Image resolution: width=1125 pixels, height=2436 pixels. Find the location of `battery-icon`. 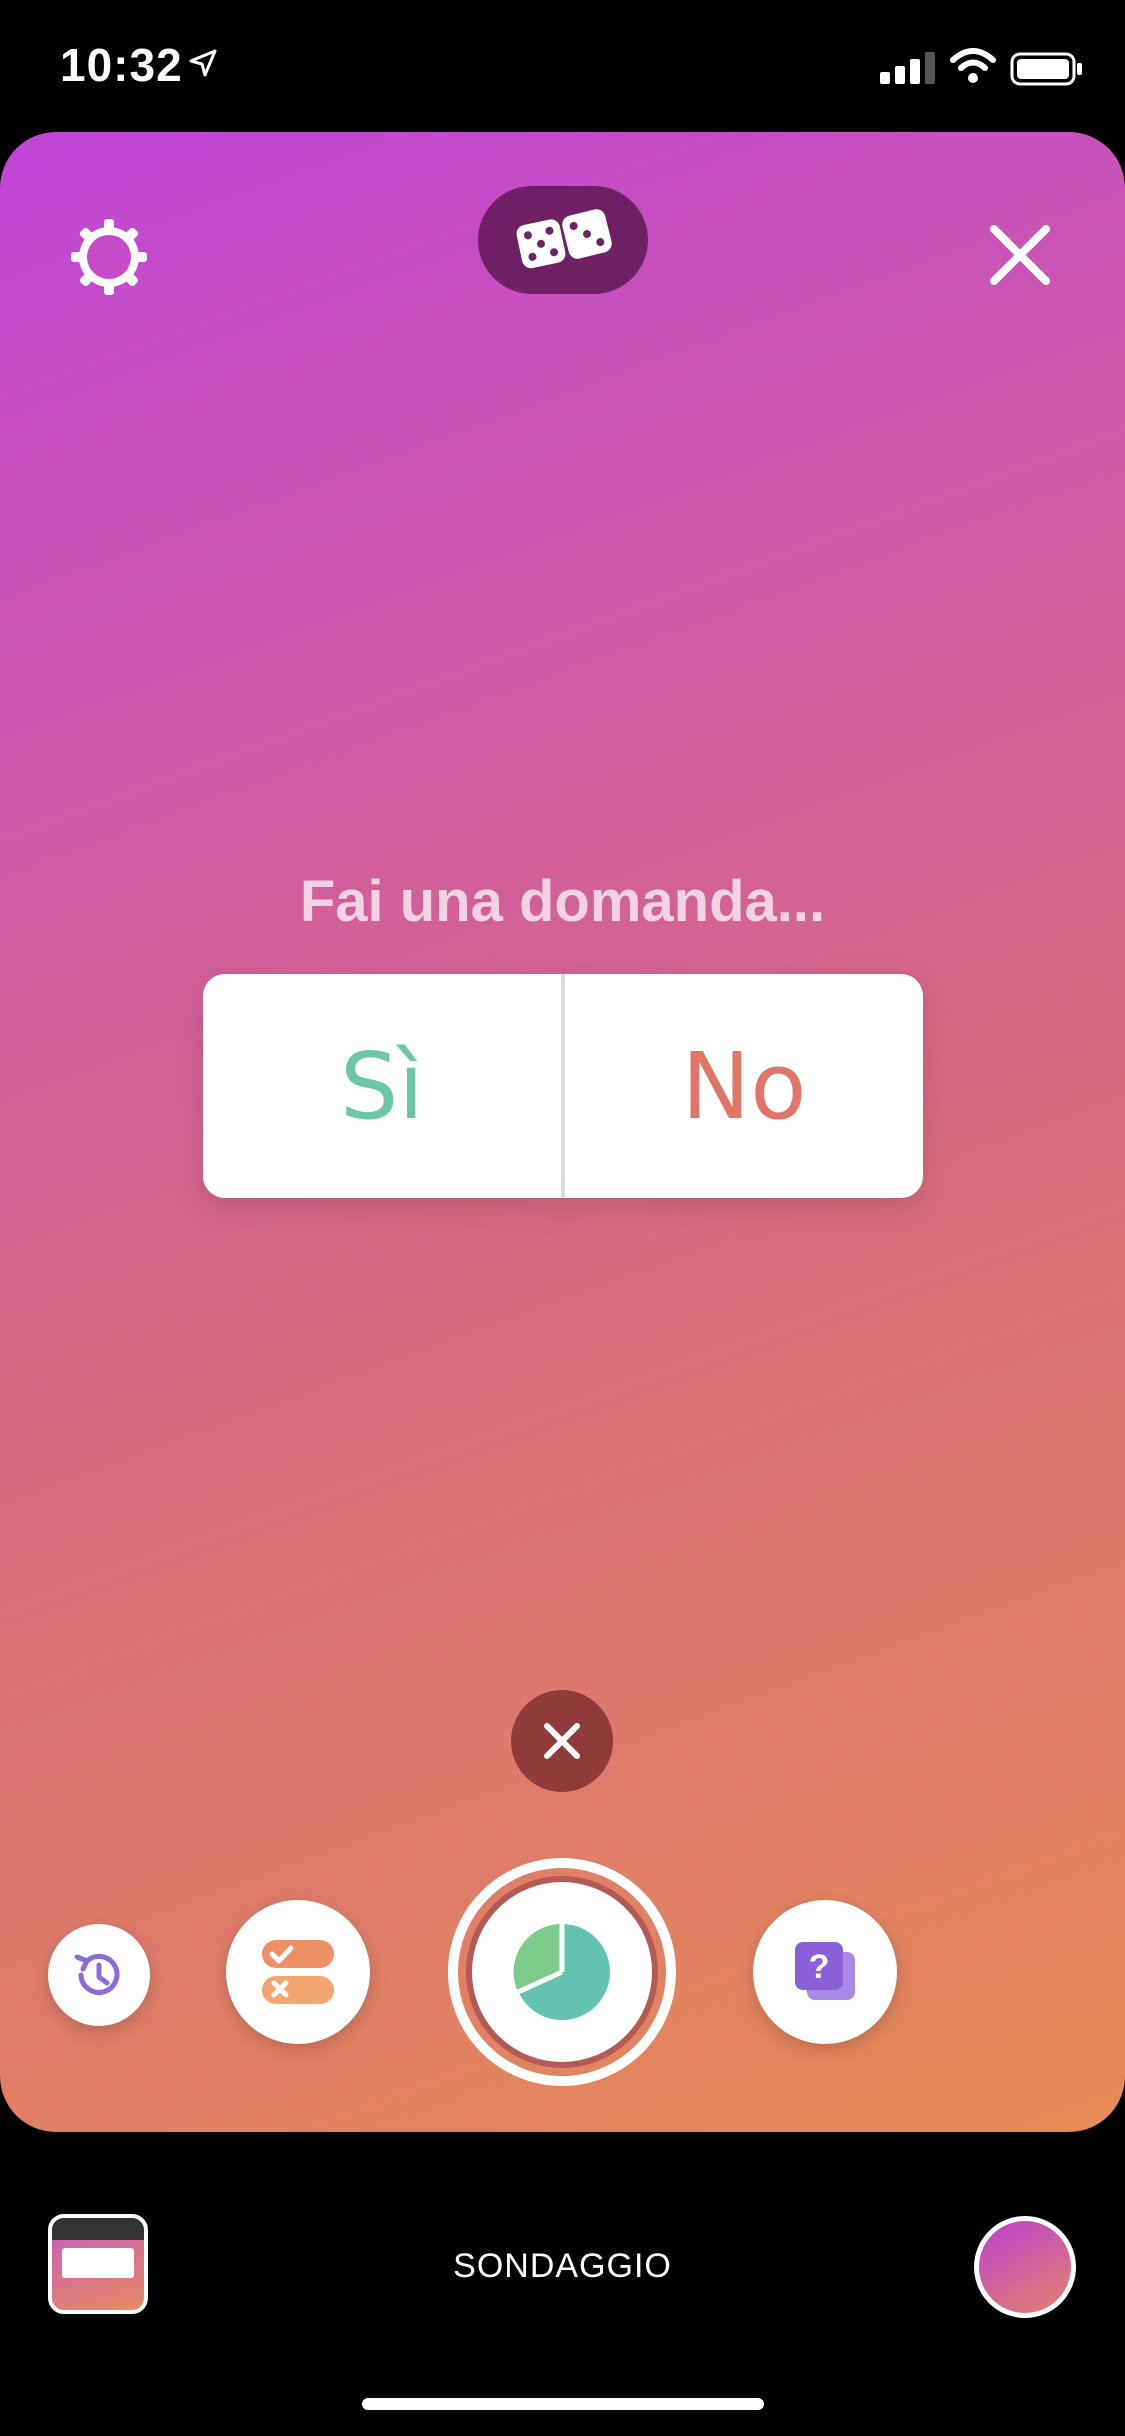

battery-icon is located at coordinates (1046, 69).